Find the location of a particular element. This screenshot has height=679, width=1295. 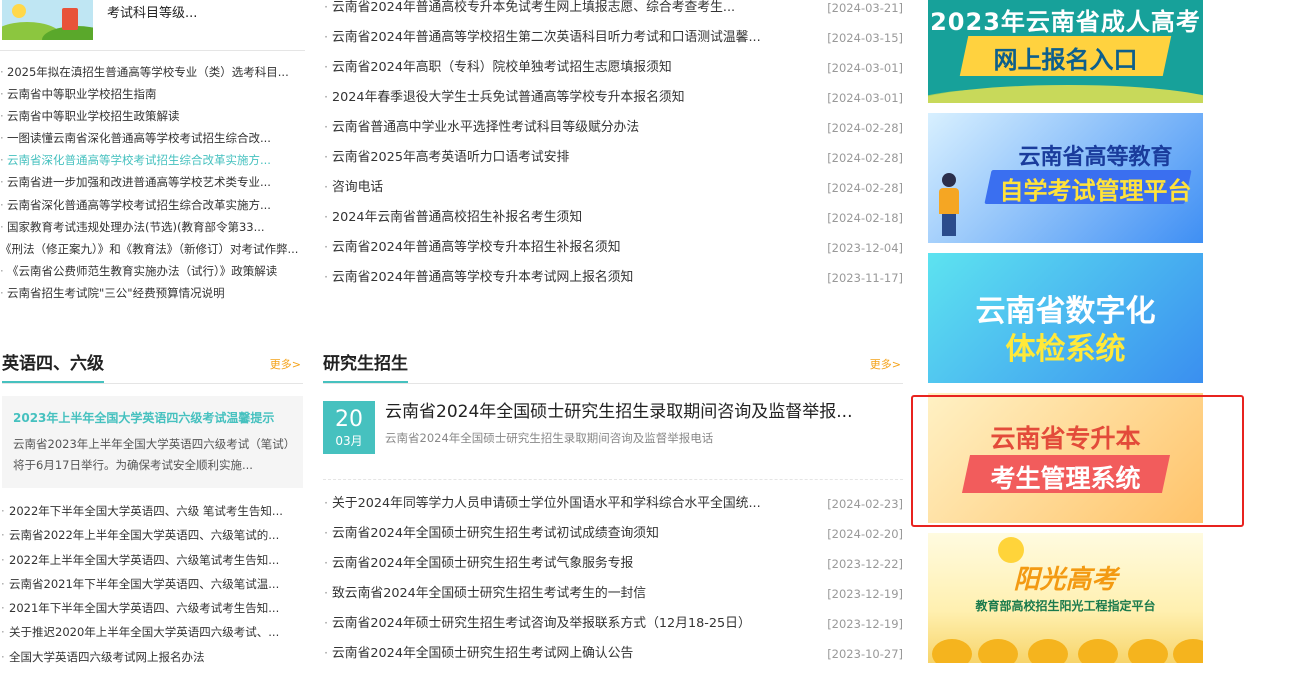

self-study-exam-platform-banner: 云南省高等教育 自学考试管理平台 is located at coordinates (1065, 178).